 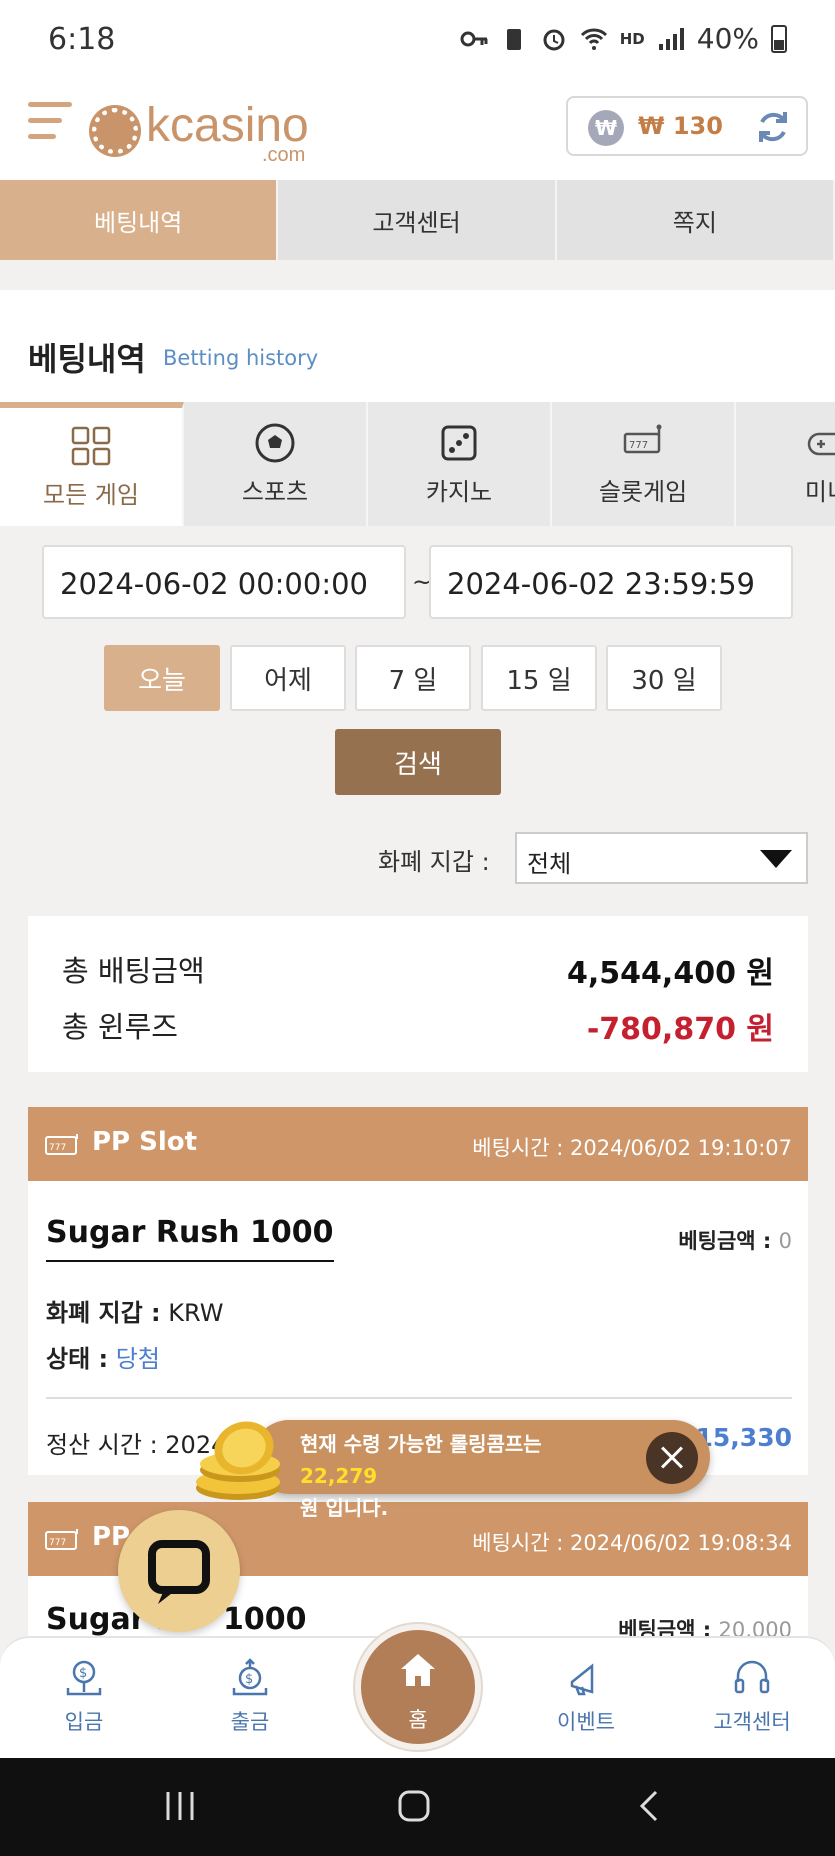 What do you see at coordinates (180, 1806) in the screenshot?
I see `recent-apps-icon` at bounding box center [180, 1806].